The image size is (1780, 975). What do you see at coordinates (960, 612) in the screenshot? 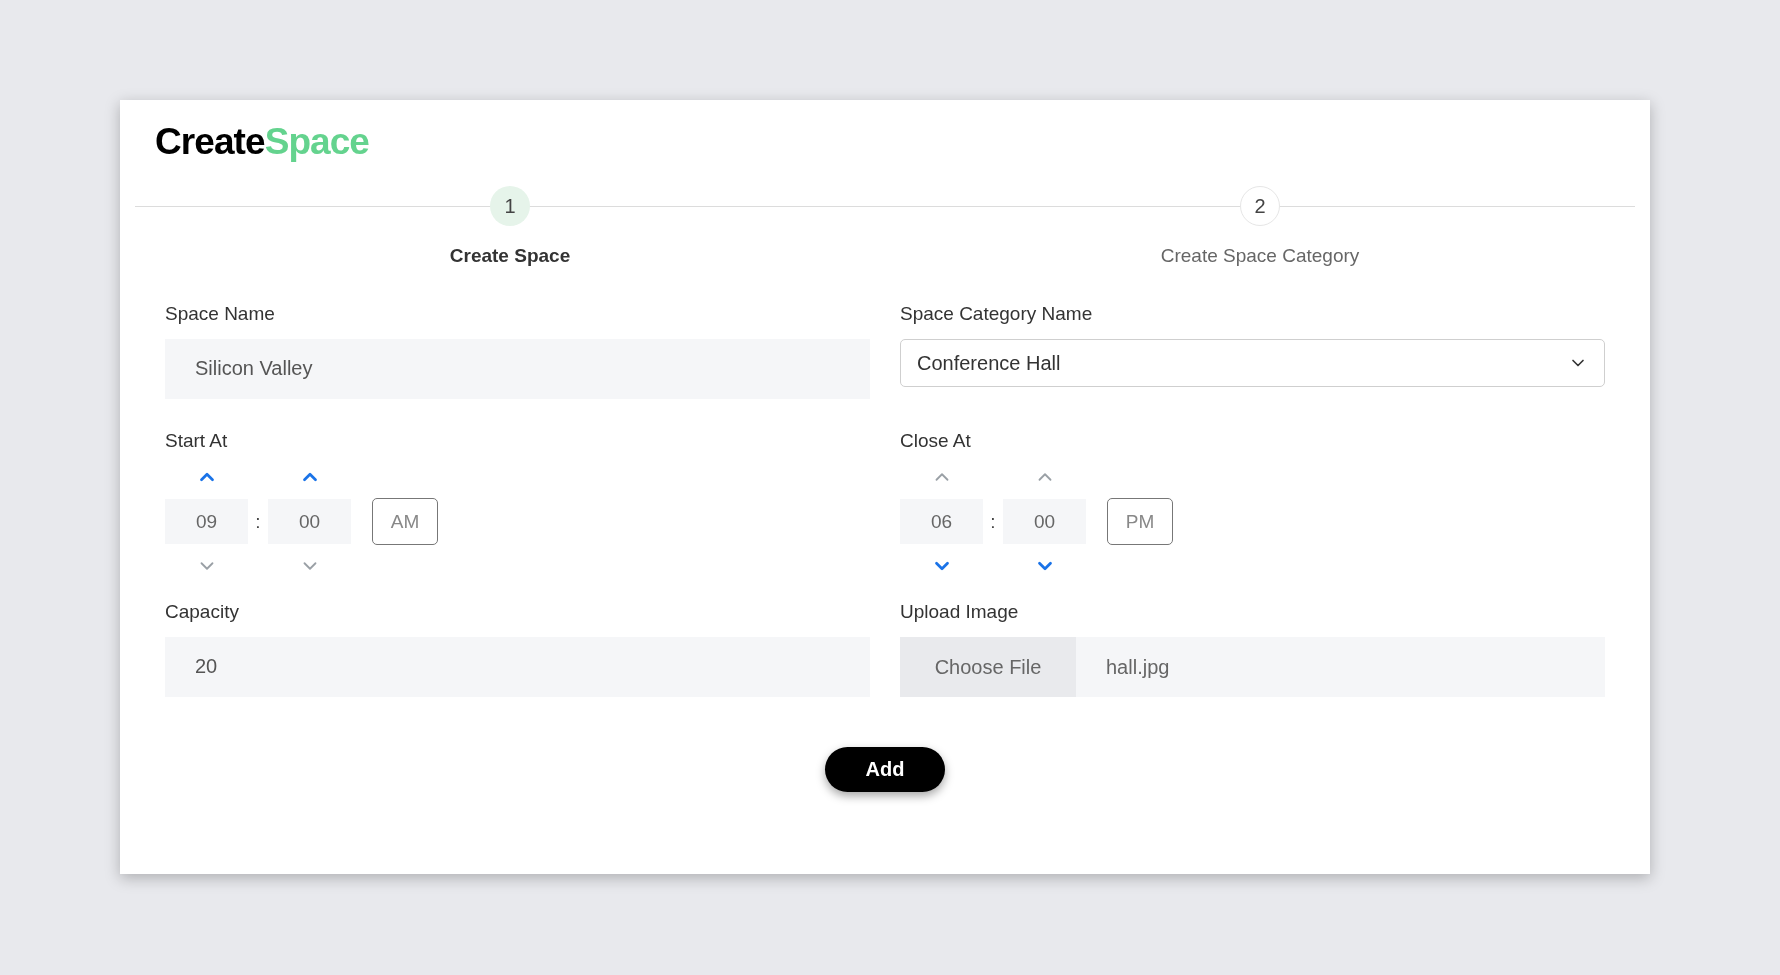
I see `field-label: Upload Image` at bounding box center [960, 612].